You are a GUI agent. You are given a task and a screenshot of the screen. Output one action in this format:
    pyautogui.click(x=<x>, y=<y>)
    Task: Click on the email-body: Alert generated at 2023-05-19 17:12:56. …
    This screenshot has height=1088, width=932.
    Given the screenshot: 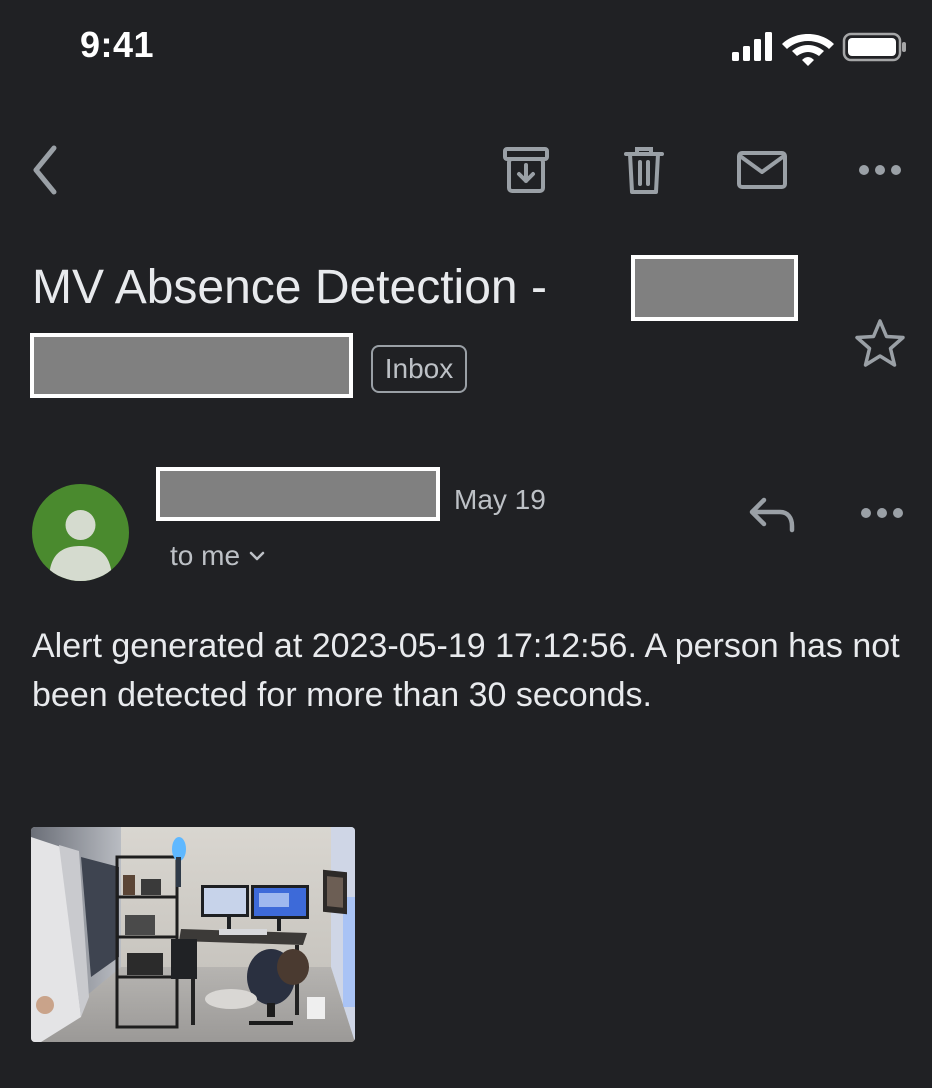 What is the action you would take?
    pyautogui.click(x=466, y=670)
    